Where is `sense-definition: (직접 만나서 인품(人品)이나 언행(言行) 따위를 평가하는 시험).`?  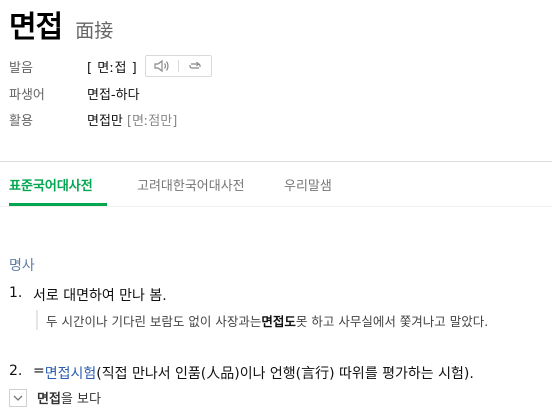
sense-definition: (직접 만나서 인품(人品)이나 언행(言行) 따위를 평가하는 시험). is located at coordinates (285, 374).